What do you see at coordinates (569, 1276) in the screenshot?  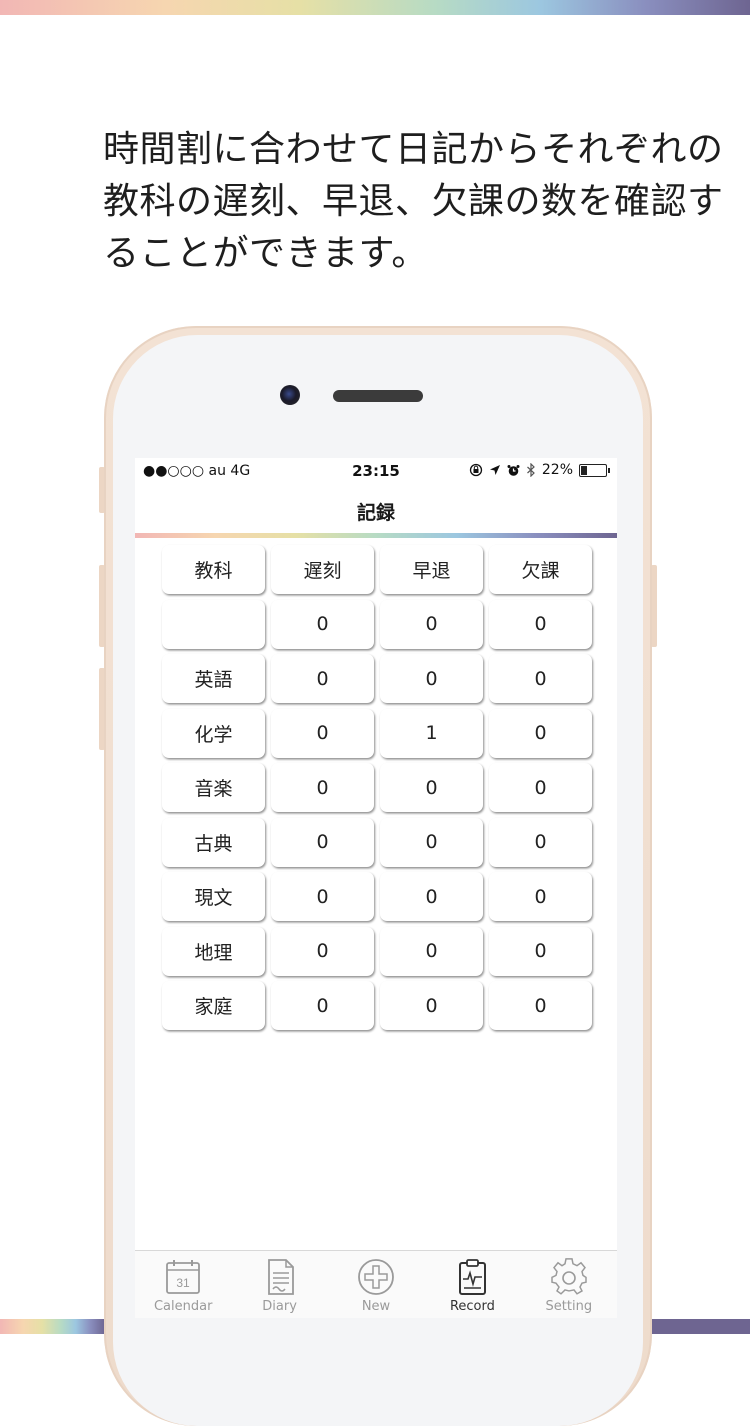 I see `gear-icon` at bounding box center [569, 1276].